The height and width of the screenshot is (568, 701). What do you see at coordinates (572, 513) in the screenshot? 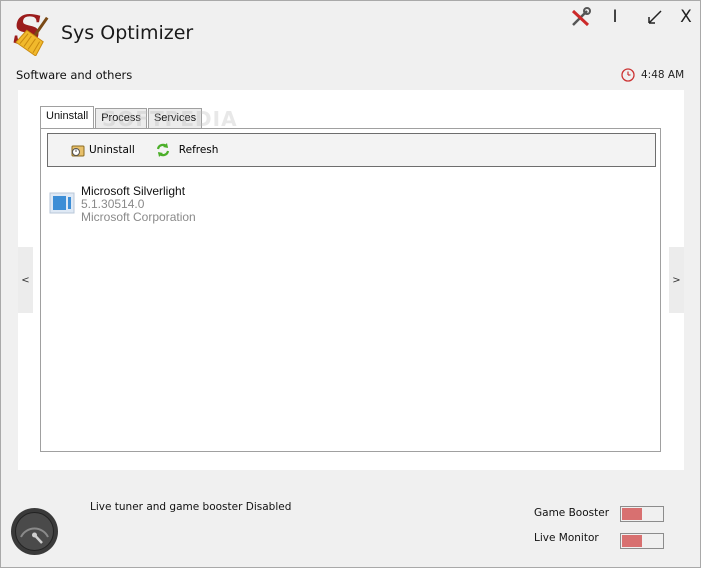
I see `game-booster-label: Game Booster` at bounding box center [572, 513].